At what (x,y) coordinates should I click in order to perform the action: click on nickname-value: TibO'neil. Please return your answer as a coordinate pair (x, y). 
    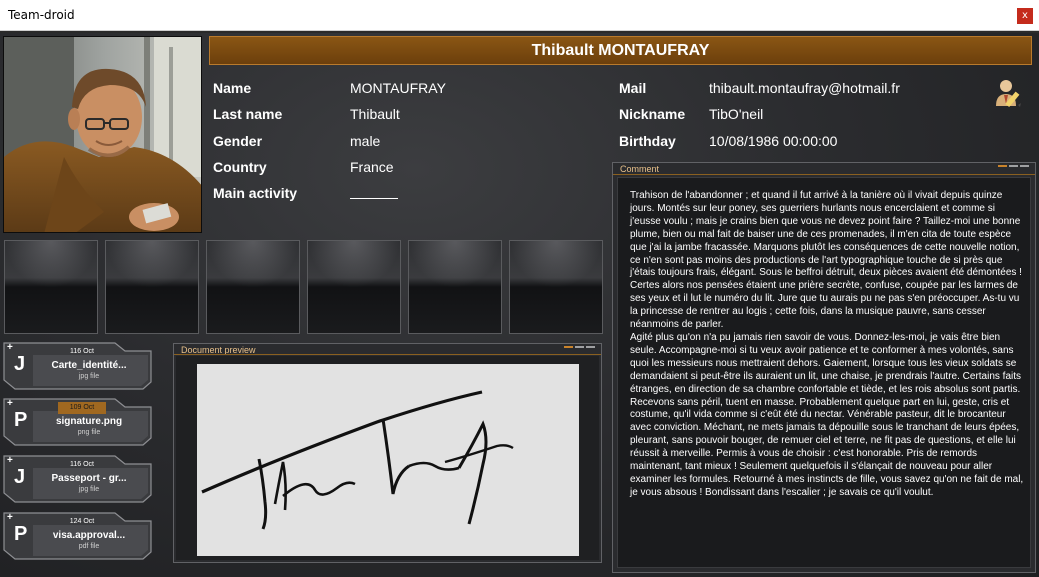
    Looking at the image, I should click on (736, 114).